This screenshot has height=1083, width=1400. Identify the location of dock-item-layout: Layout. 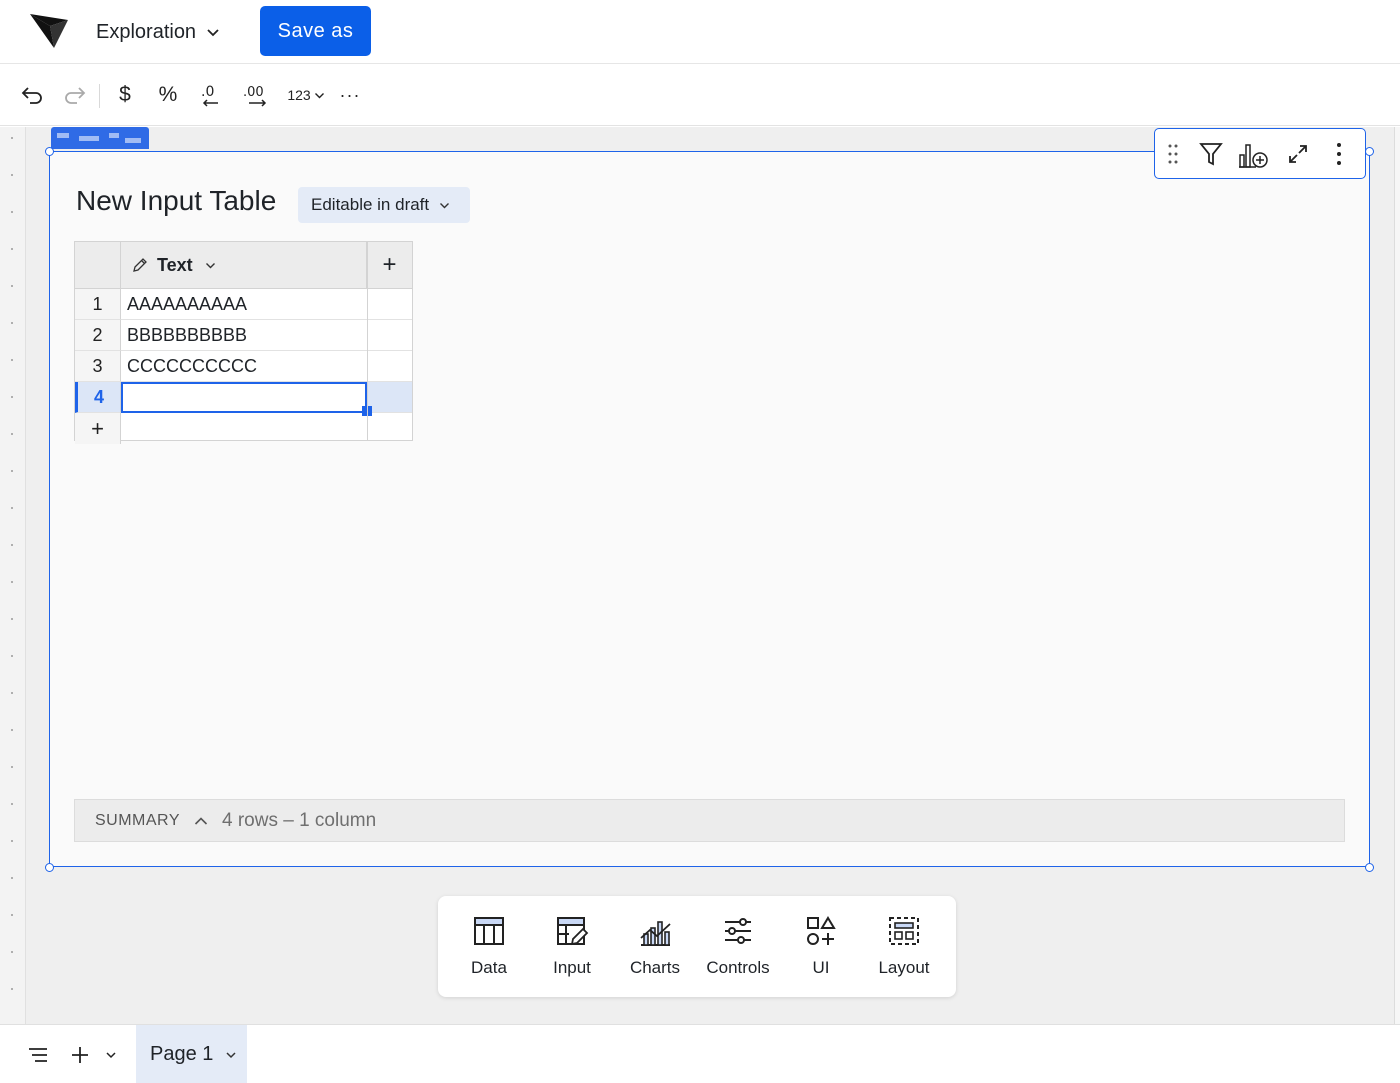
(904, 948).